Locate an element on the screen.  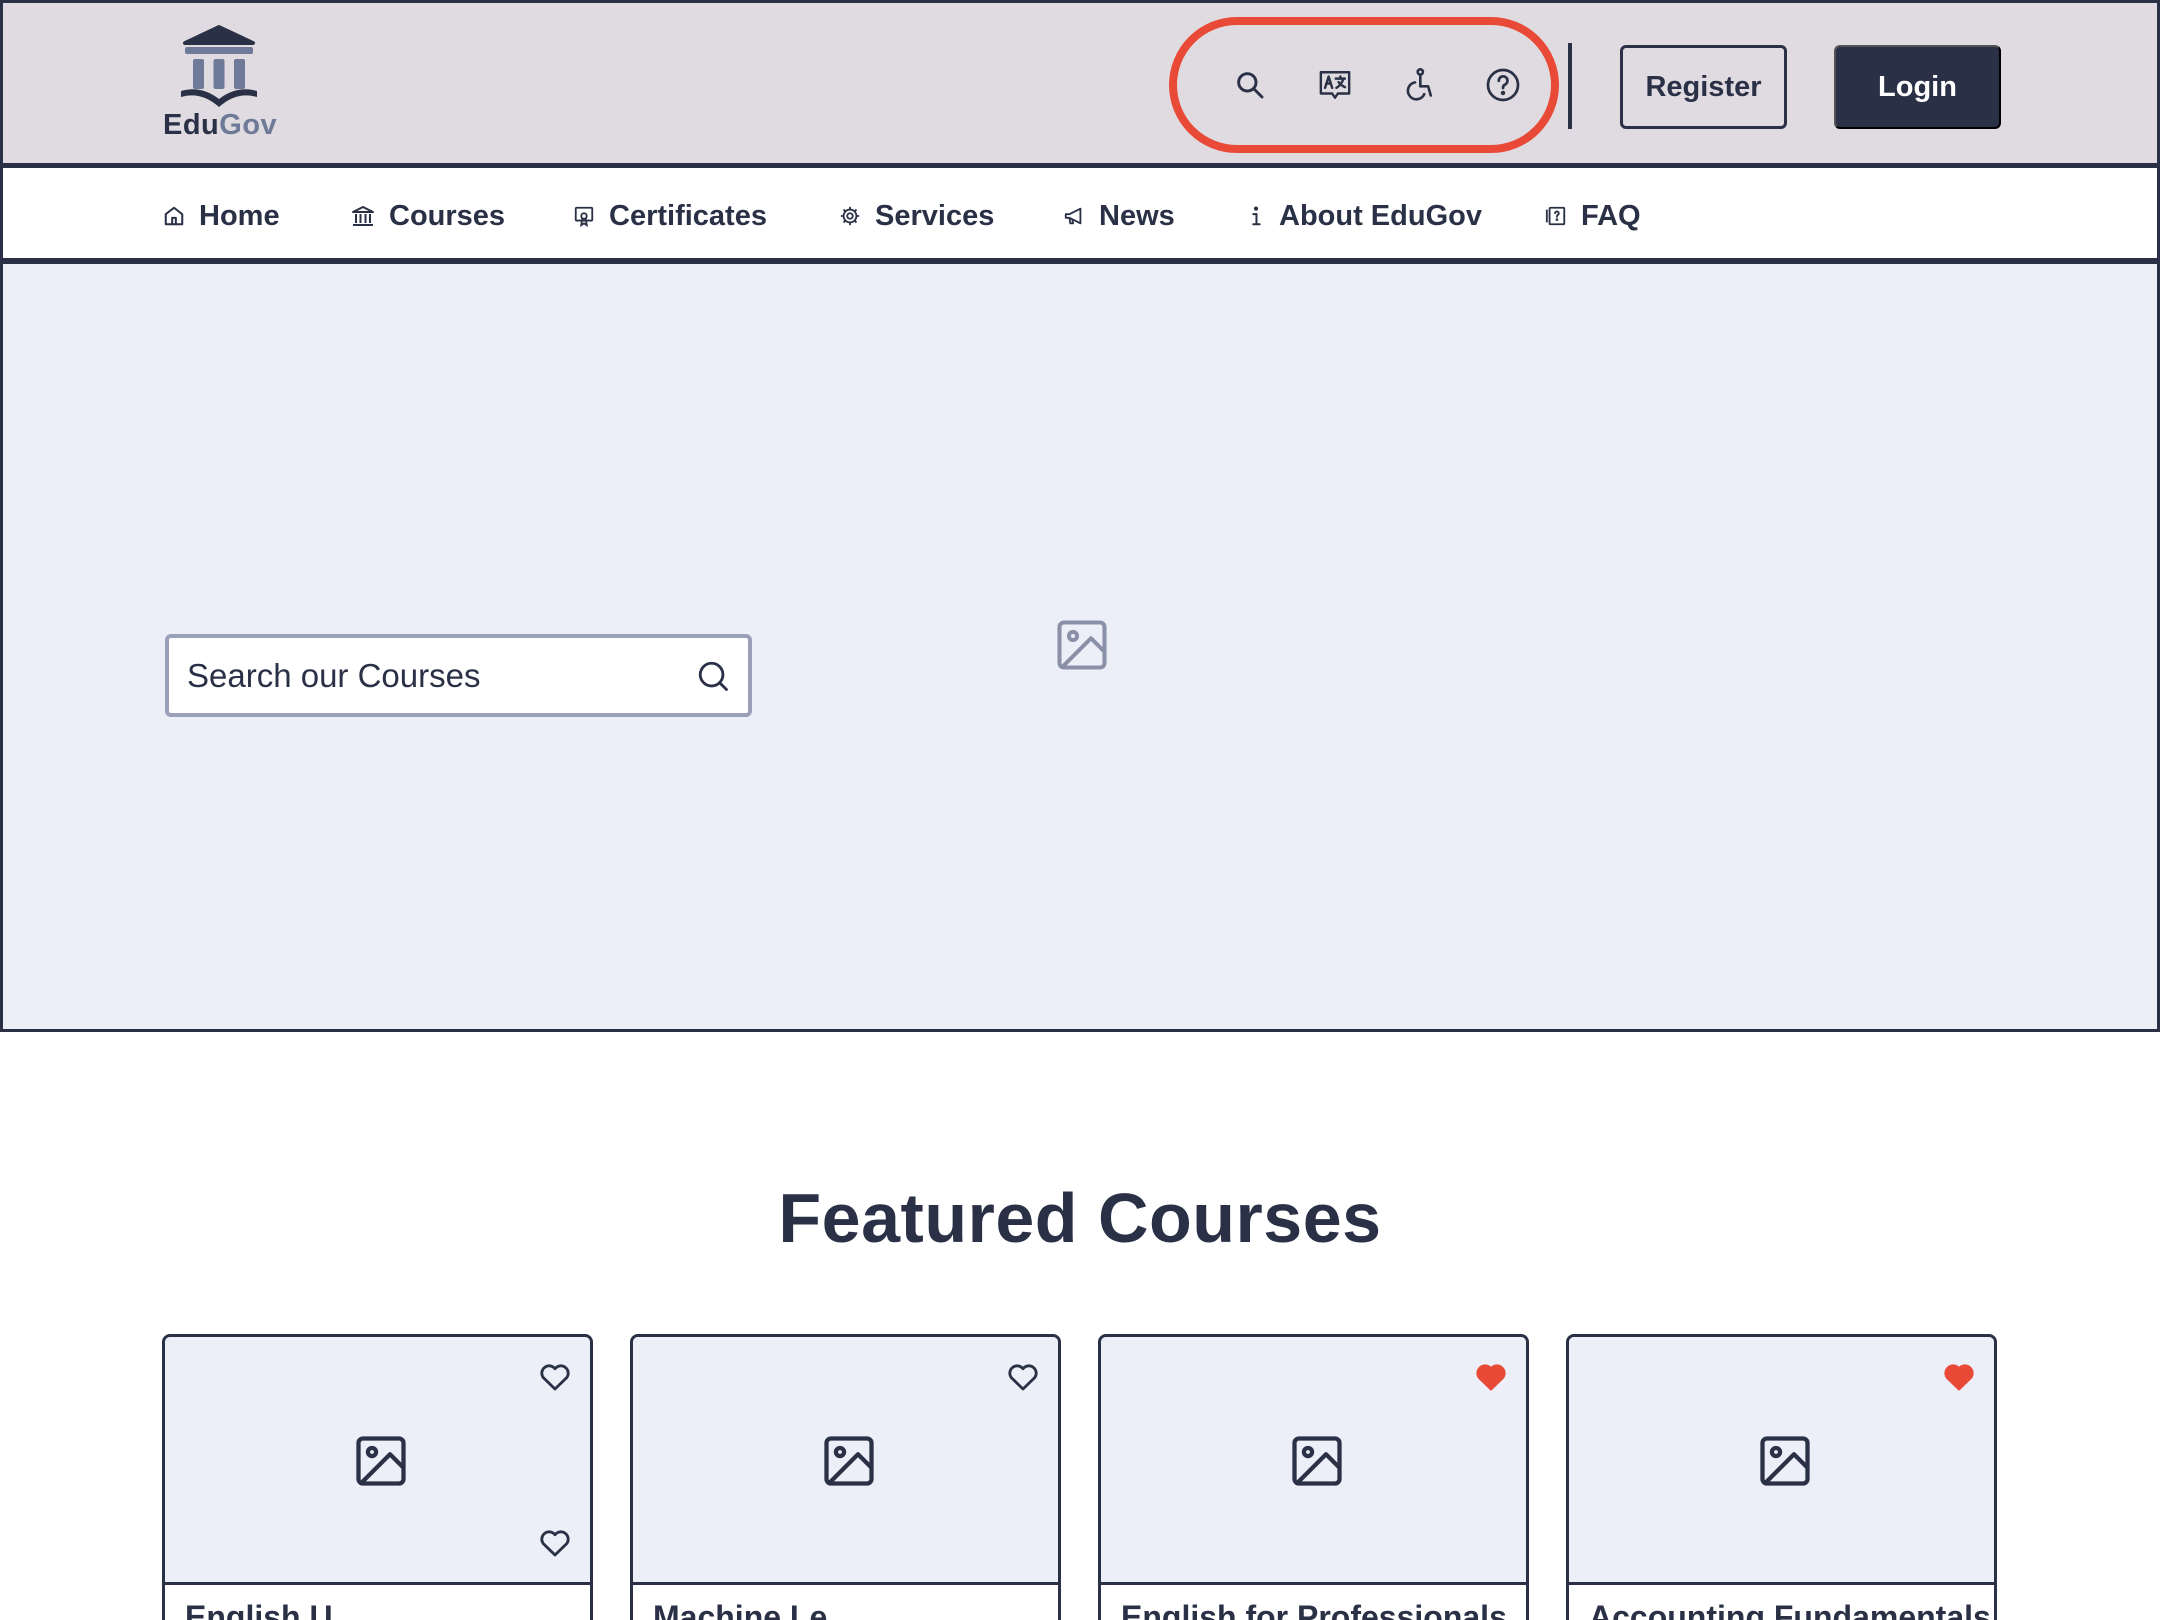
nav-item-label: Services is located at coordinates (935, 215).